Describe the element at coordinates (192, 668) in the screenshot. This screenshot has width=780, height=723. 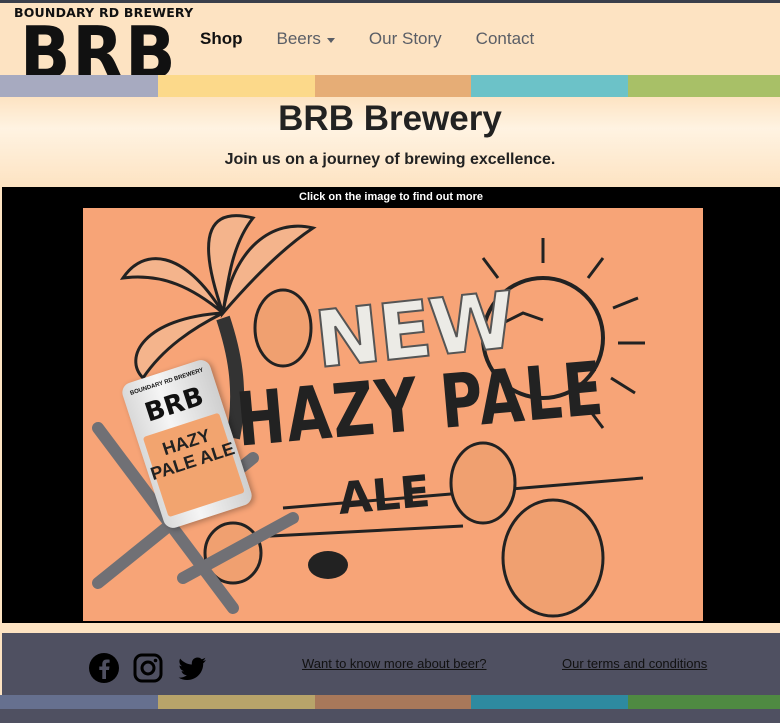
I see `twitter-icon` at that location.